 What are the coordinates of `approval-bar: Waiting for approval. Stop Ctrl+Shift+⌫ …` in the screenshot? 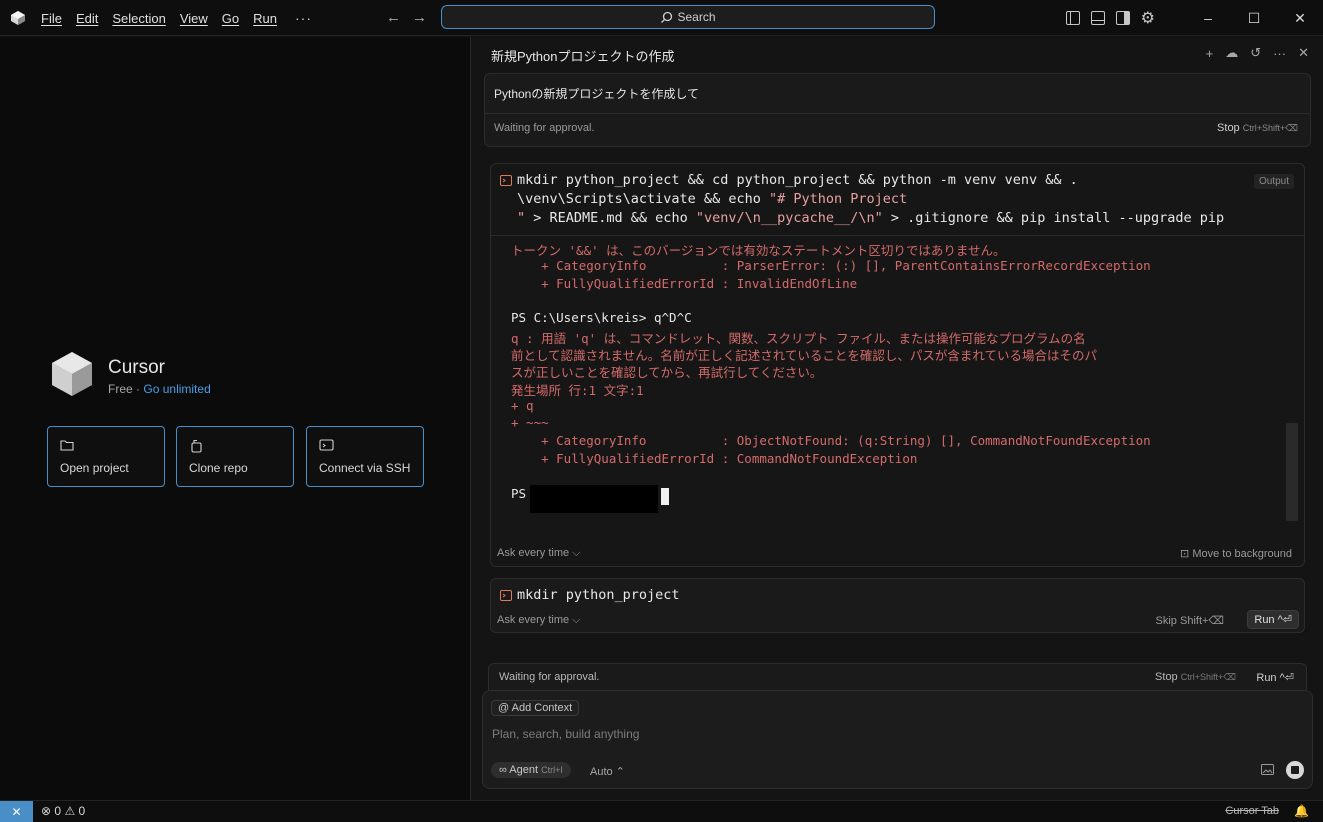 It's located at (897, 676).